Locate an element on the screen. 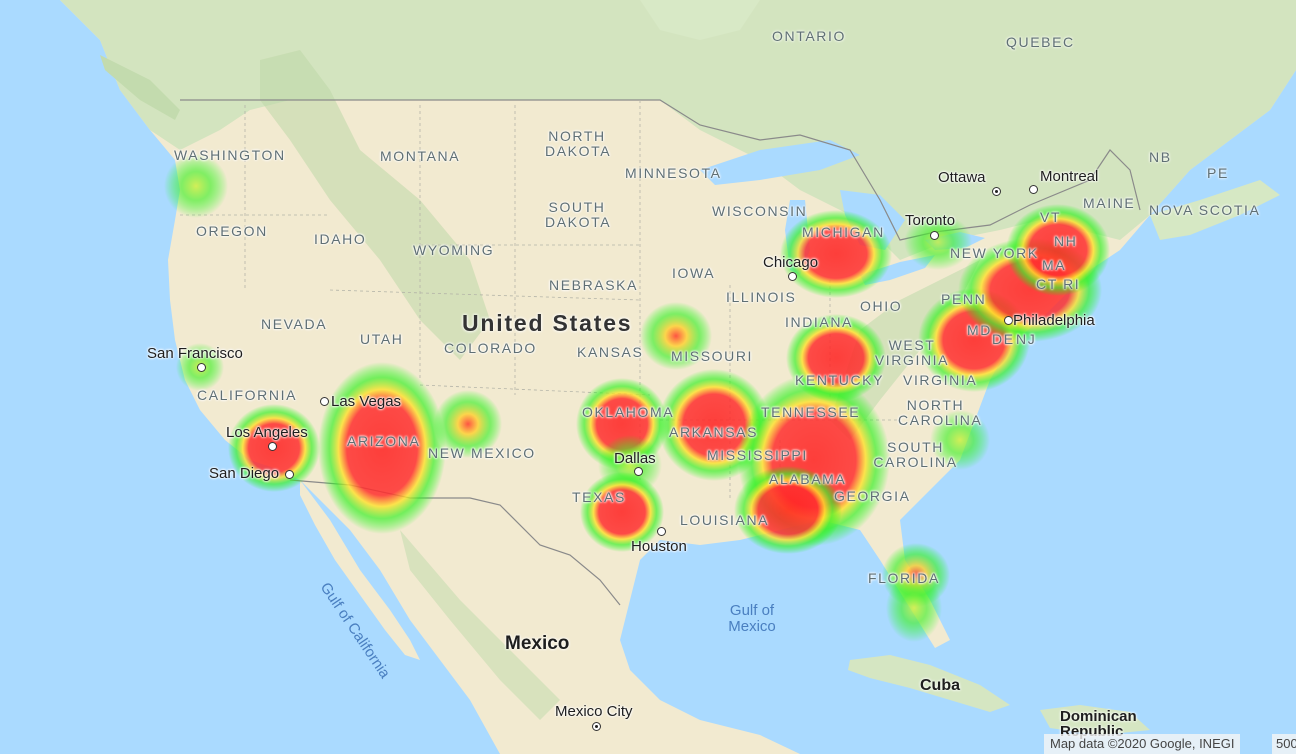 The height and width of the screenshot is (754, 1296). state-label: IDAHO is located at coordinates (340, 239).